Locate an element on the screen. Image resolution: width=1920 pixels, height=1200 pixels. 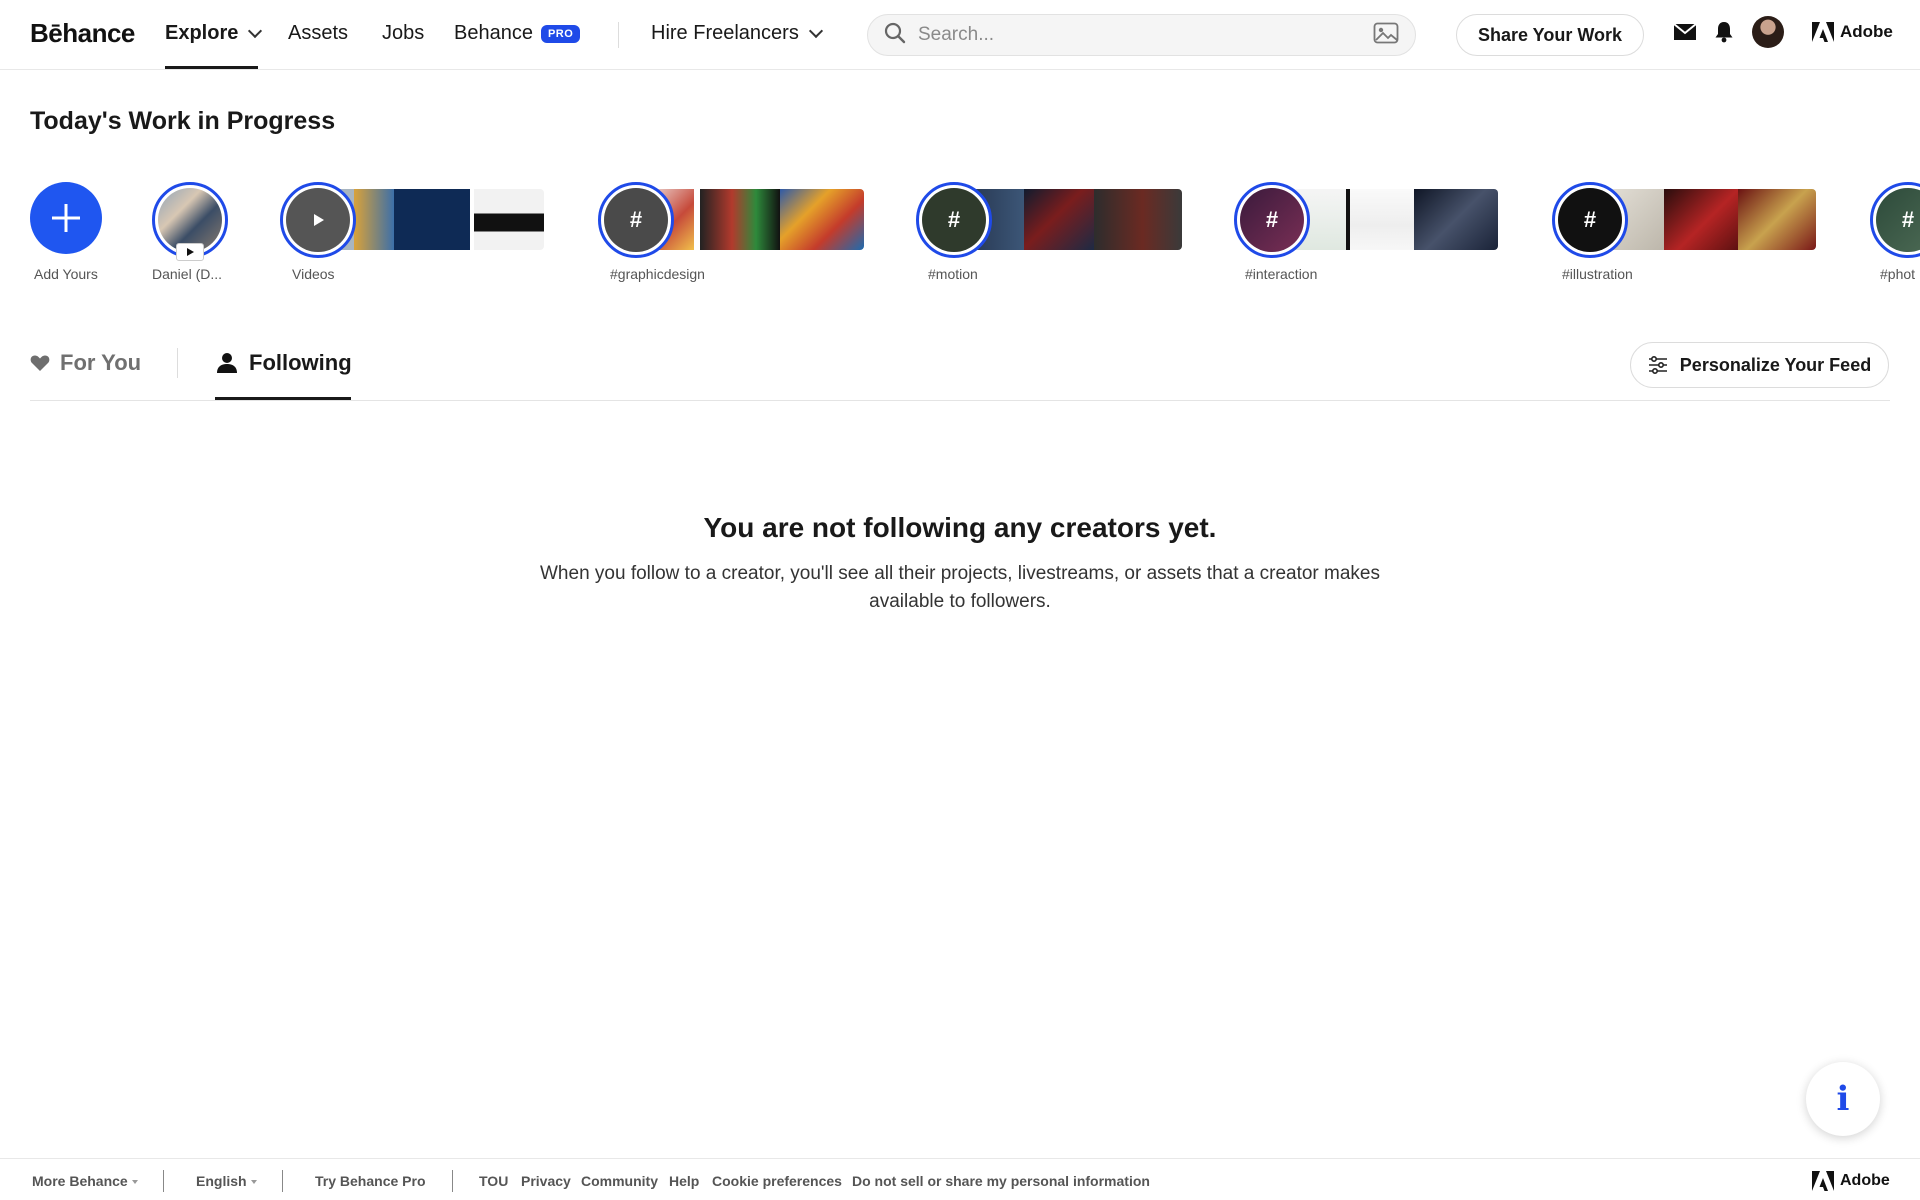
info-button: i is located at coordinates (1843, 1099).